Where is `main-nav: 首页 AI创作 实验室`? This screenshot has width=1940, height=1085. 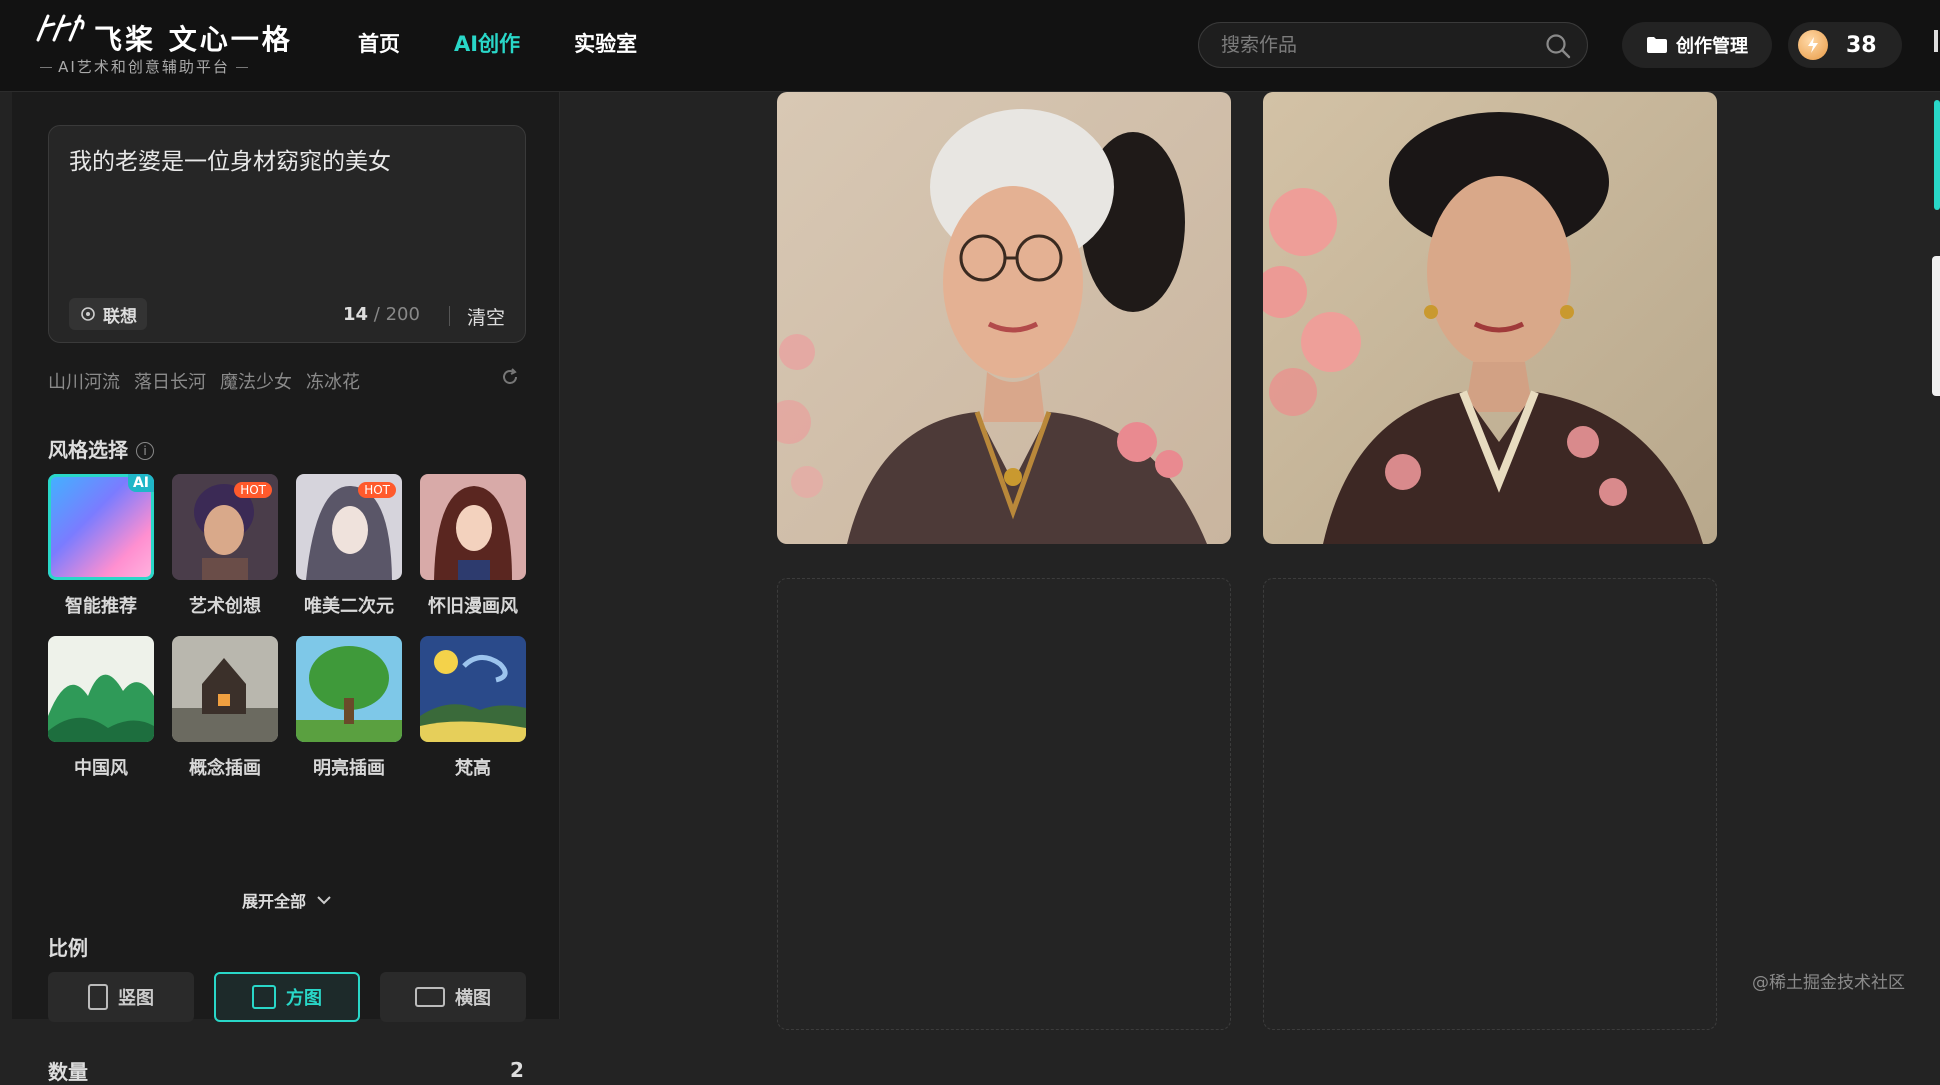
main-nav: 首页 AI创作 实验室 is located at coordinates (497, 43).